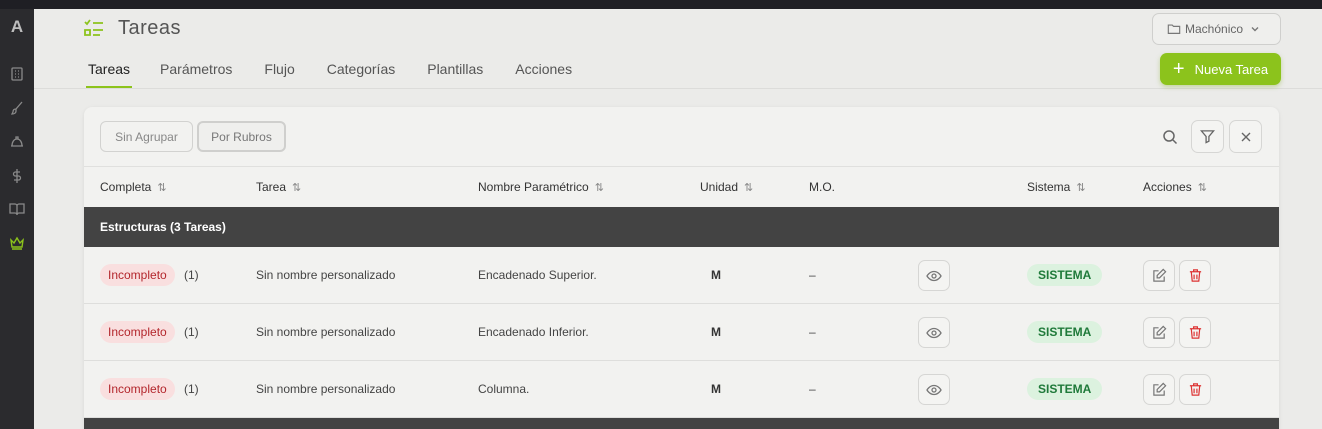 The width and height of the screenshot is (1322, 429). What do you see at coordinates (279, 70) in the screenshot?
I see `tab-flujo: Flujo` at bounding box center [279, 70].